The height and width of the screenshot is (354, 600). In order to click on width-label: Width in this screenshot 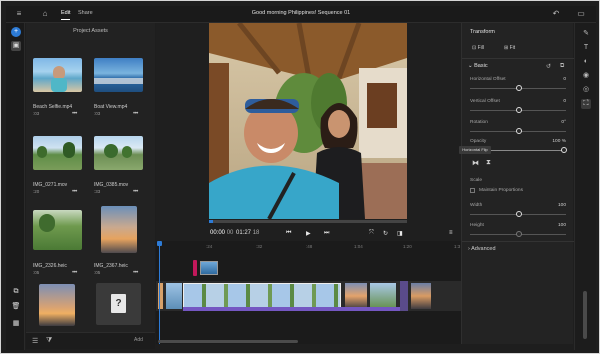, I will do `click(476, 205)`.